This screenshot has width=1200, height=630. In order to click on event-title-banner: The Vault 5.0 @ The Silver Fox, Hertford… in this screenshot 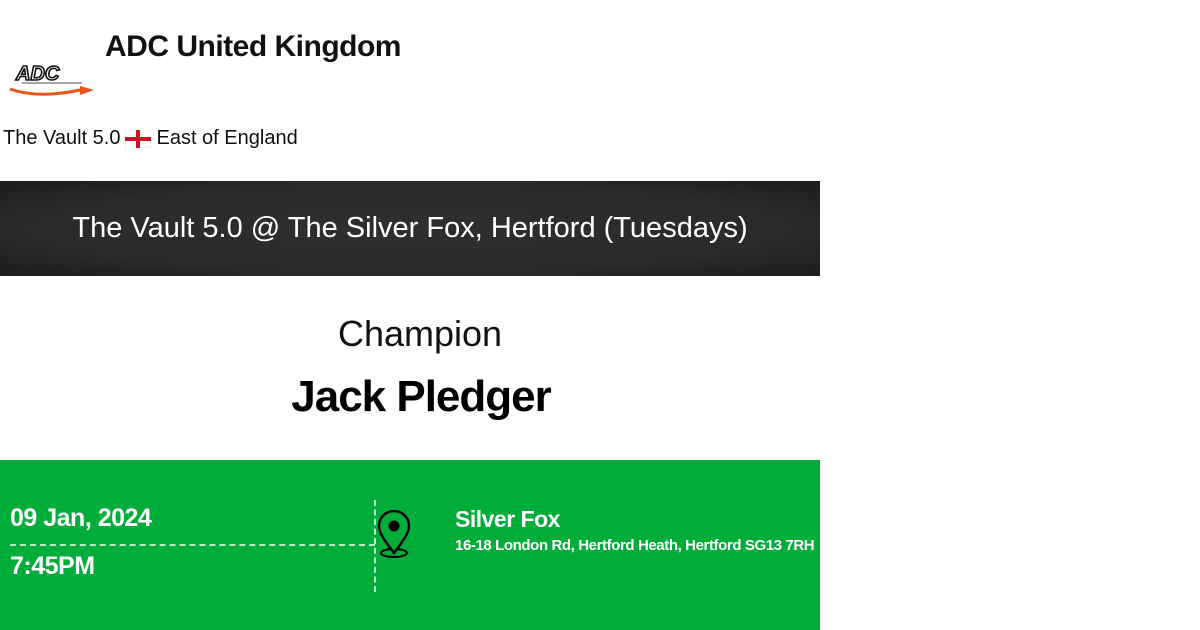, I will do `click(410, 228)`.